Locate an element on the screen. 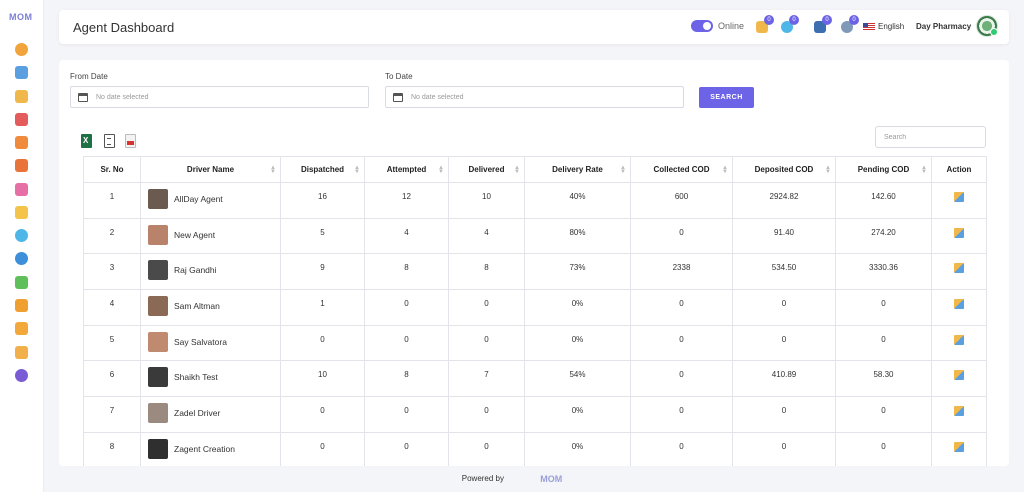 The image size is (1024, 492). online-toggle is located at coordinates (702, 26).